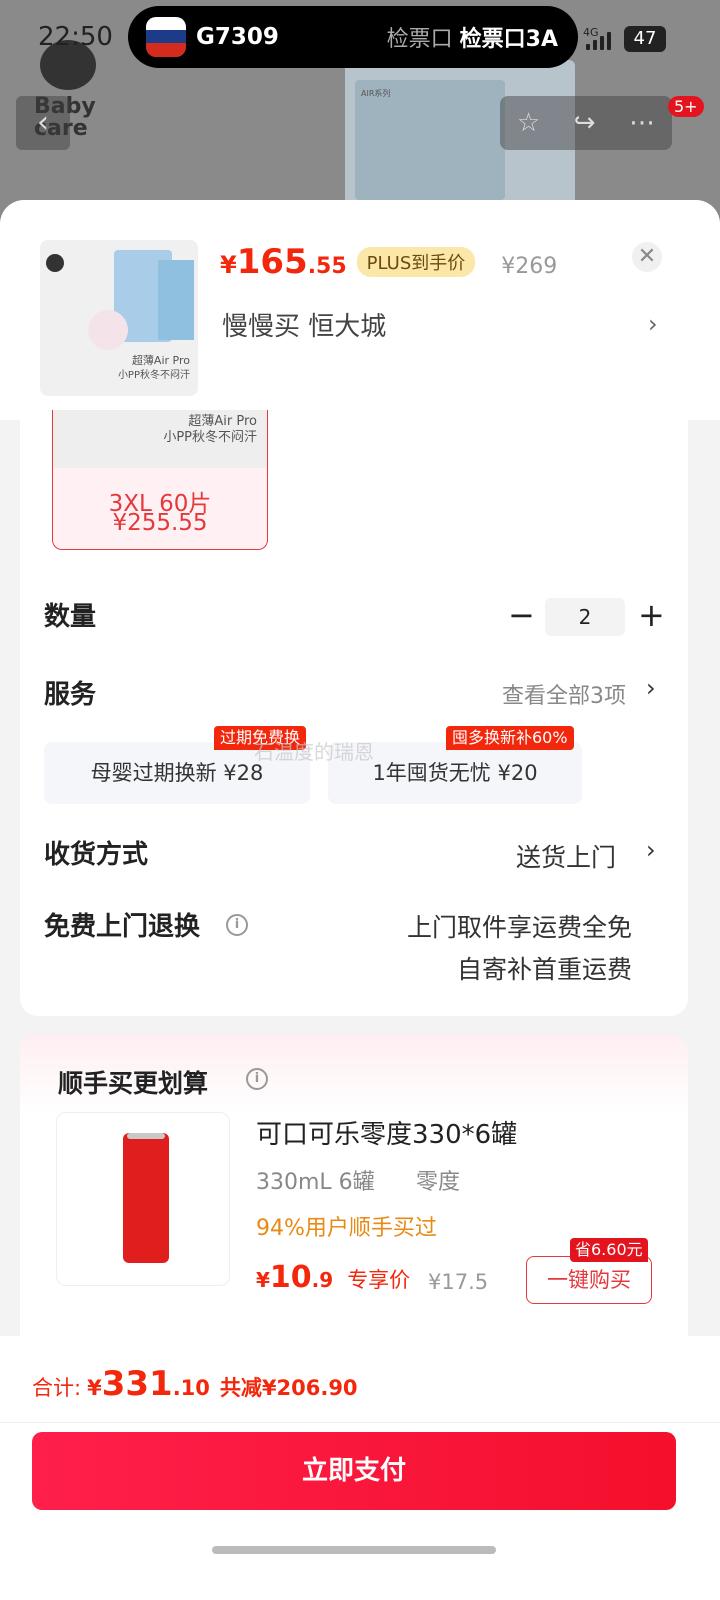 The width and height of the screenshot is (720, 1600). I want to click on recommended-product-image, so click(143, 1199).